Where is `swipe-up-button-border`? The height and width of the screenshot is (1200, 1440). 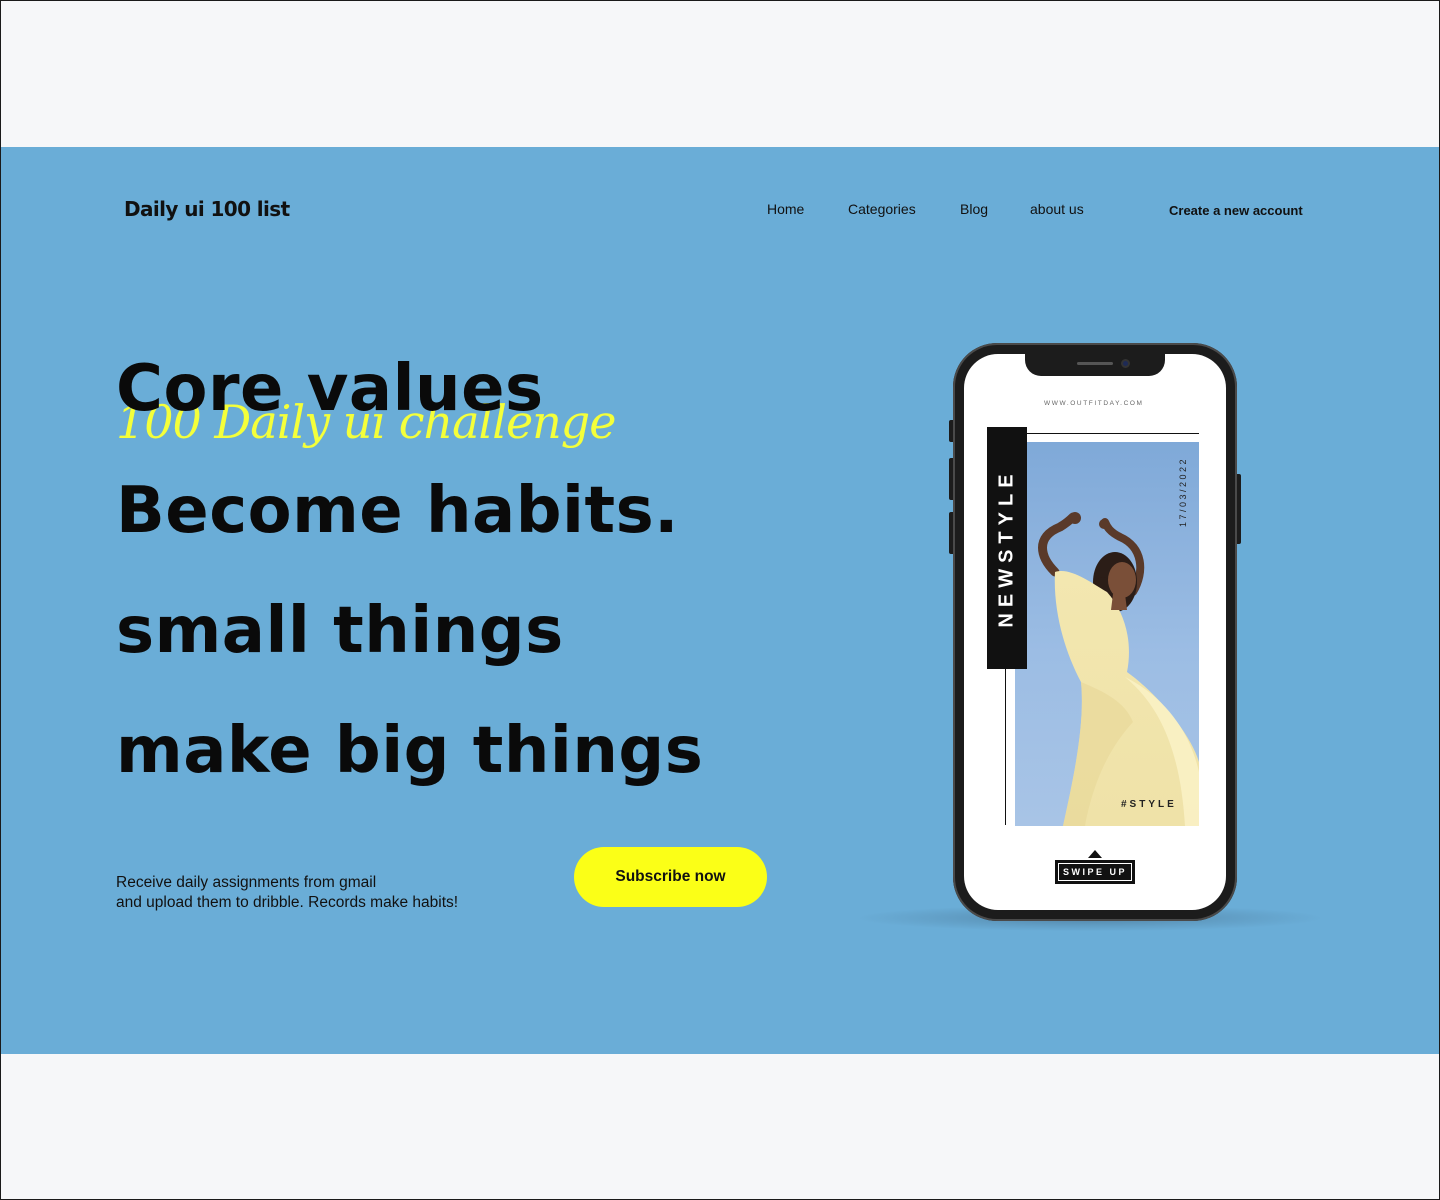
swipe-up-button-border is located at coordinates (1095, 872).